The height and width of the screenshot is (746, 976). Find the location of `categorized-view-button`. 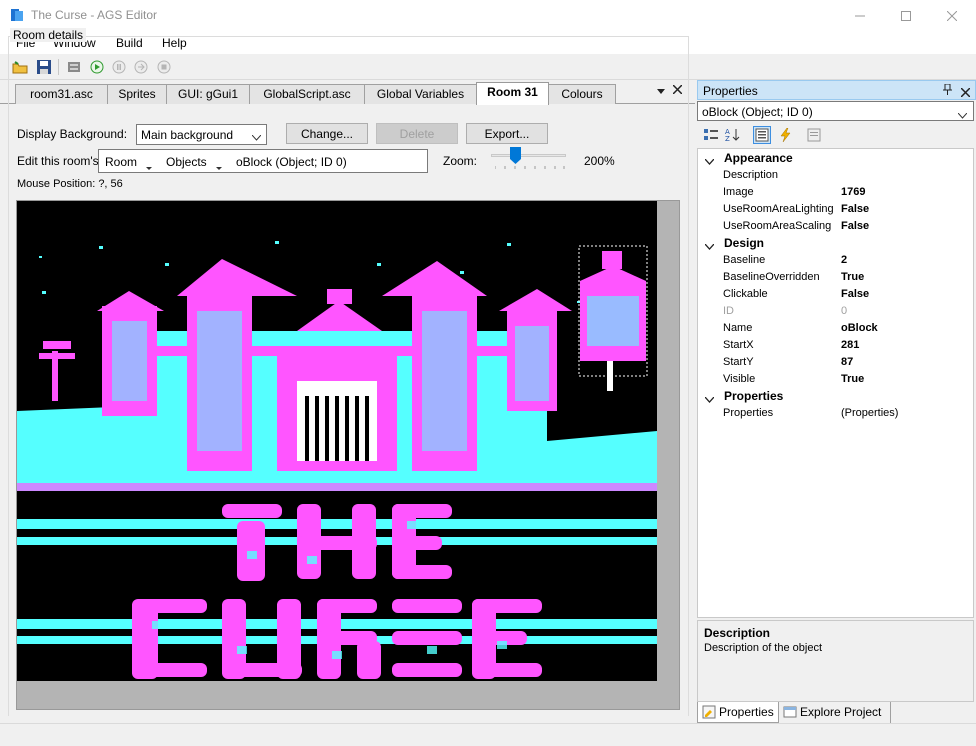

categorized-view-button is located at coordinates (711, 135).